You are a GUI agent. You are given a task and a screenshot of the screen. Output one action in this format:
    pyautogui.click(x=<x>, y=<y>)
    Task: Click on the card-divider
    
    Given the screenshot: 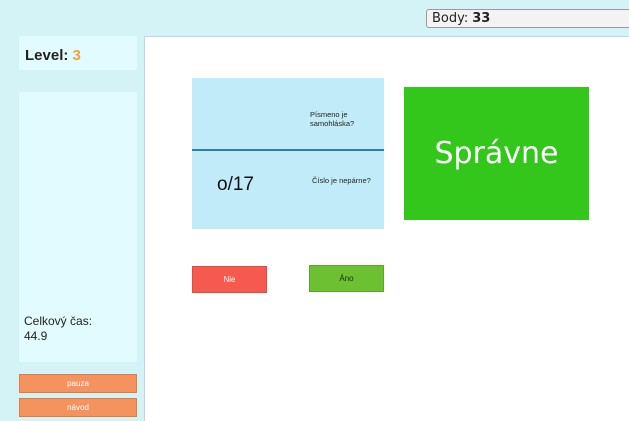 What is the action you would take?
    pyautogui.click(x=288, y=150)
    